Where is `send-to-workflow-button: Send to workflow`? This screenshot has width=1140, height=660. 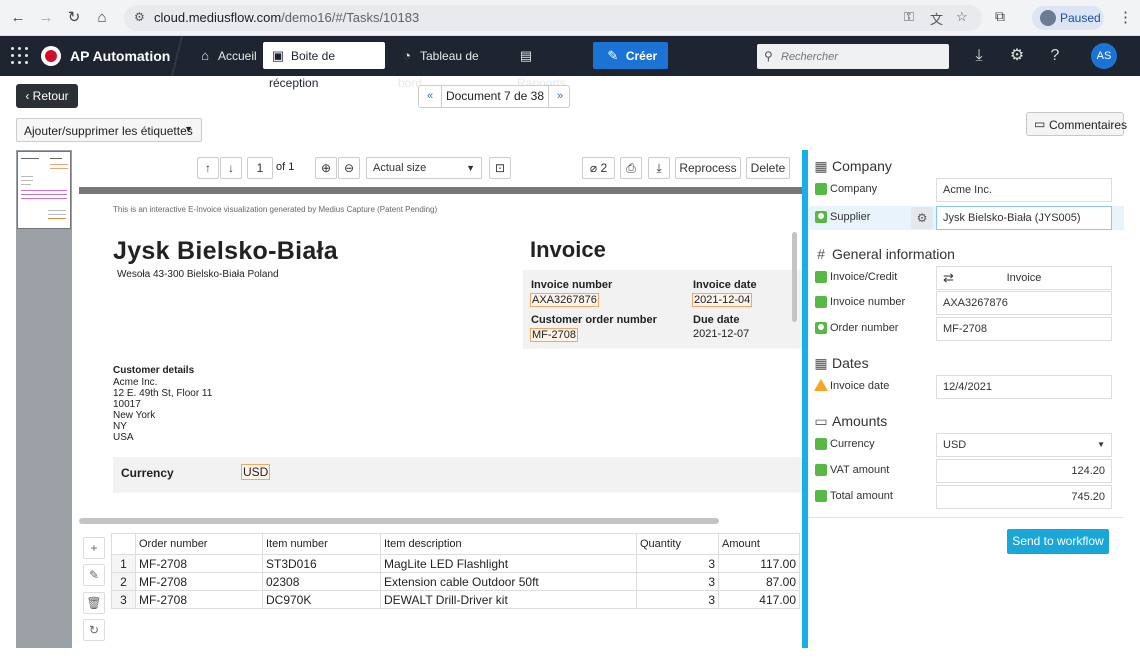 send-to-workflow-button: Send to workflow is located at coordinates (1058, 541).